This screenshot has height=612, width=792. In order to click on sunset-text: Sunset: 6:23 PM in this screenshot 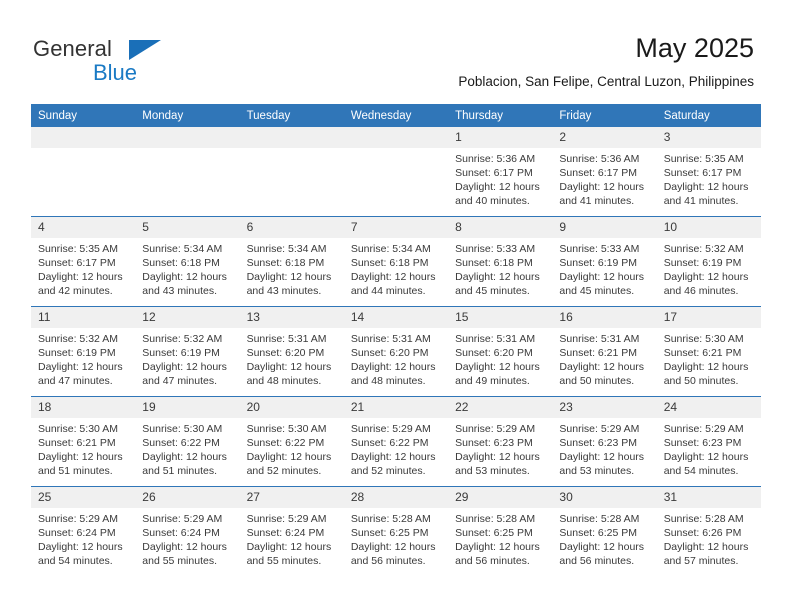, I will do `click(494, 443)`.